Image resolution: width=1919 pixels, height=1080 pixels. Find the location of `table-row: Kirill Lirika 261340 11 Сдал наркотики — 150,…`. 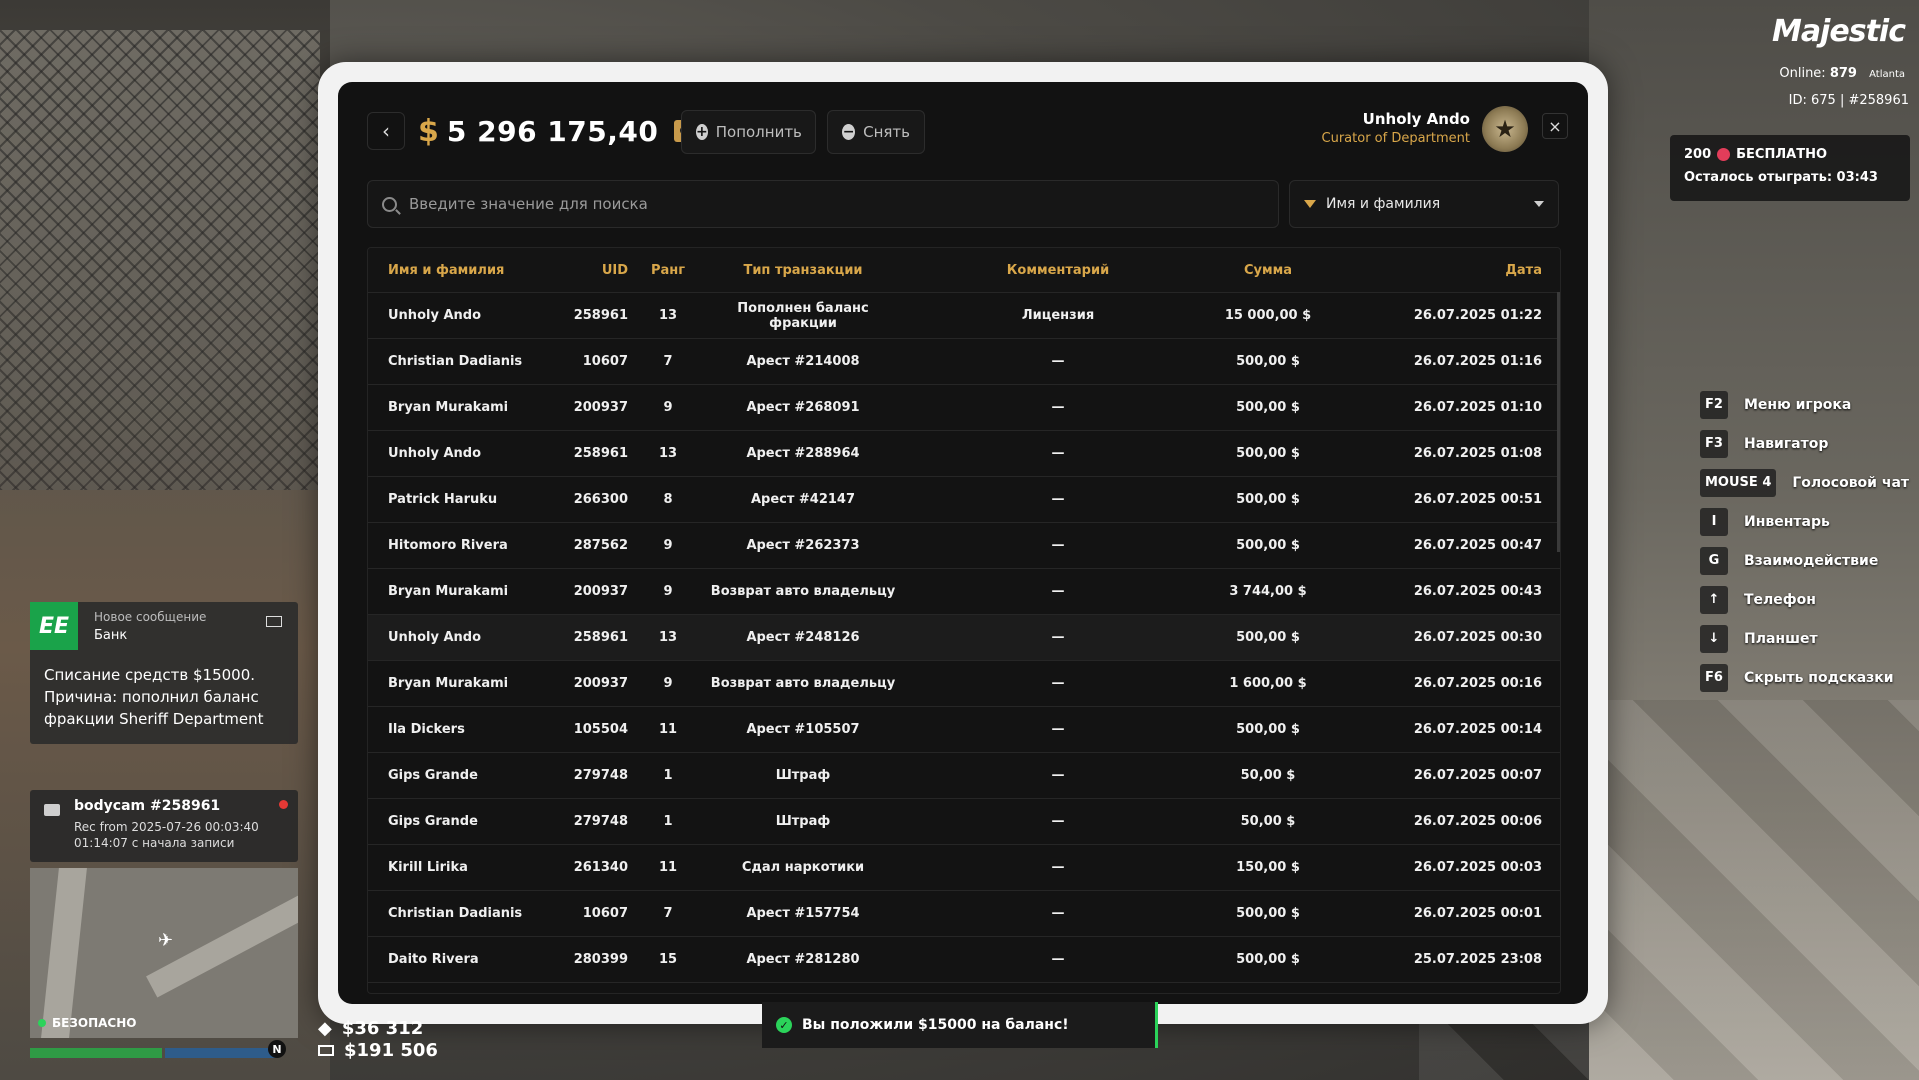

table-row: Kirill Lirika 261340 11 Сдал наркотики — 150,… is located at coordinates (964, 868).